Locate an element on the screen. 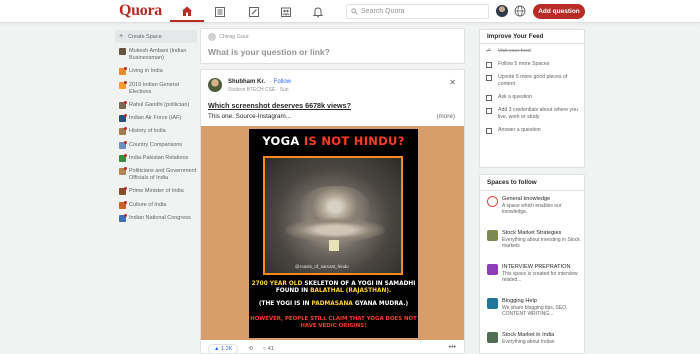  notifications-nav-tab is located at coordinates (318, 11).